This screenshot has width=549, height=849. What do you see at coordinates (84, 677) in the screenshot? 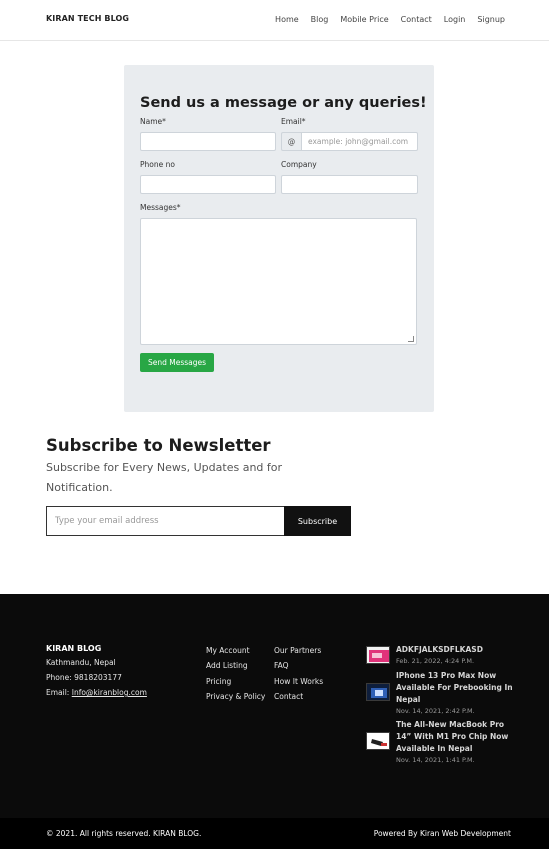
I see `footer-phone: Phone: 9818203177` at bounding box center [84, 677].